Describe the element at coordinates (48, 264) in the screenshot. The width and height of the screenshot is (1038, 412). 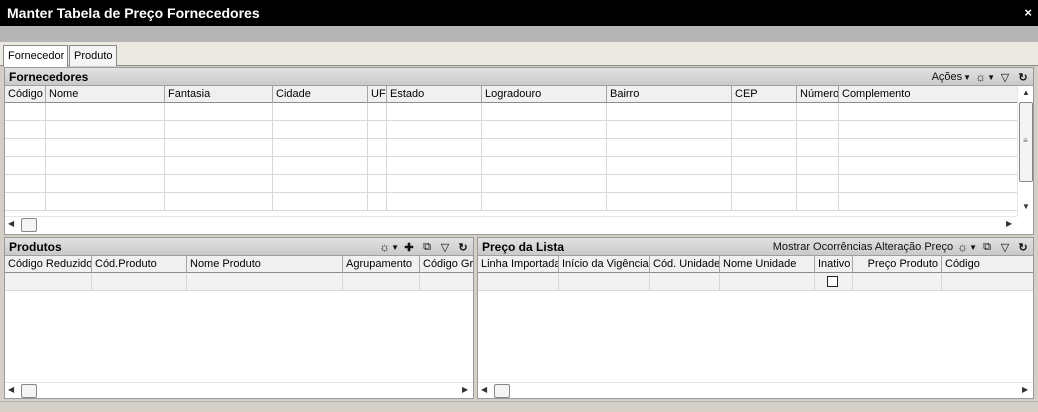
I see `col-header-codigo-reduzido: Código Reduzido` at that location.